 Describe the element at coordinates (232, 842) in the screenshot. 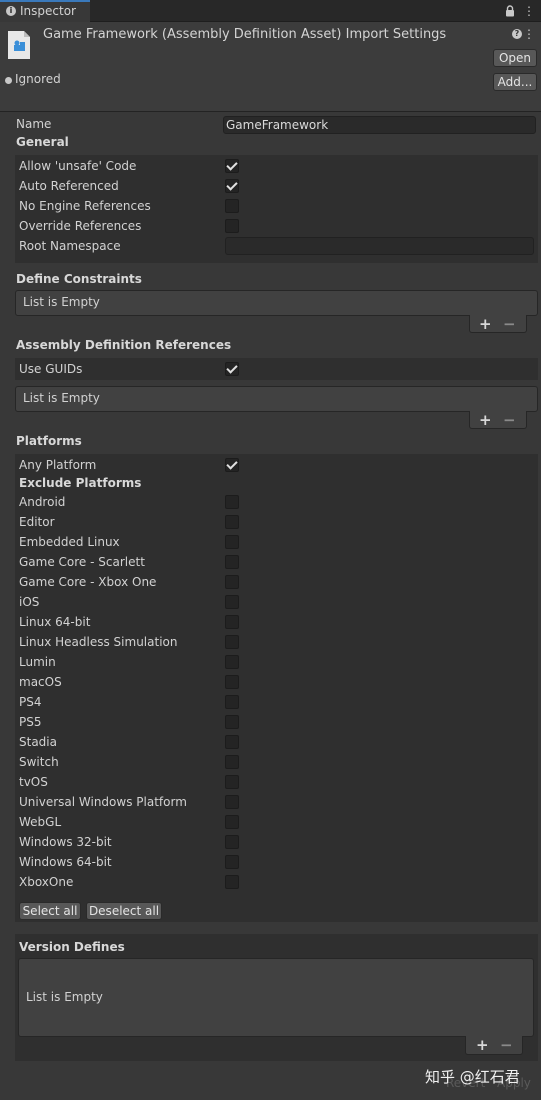

I see `platform-windows-32-bit-checkbox` at that location.